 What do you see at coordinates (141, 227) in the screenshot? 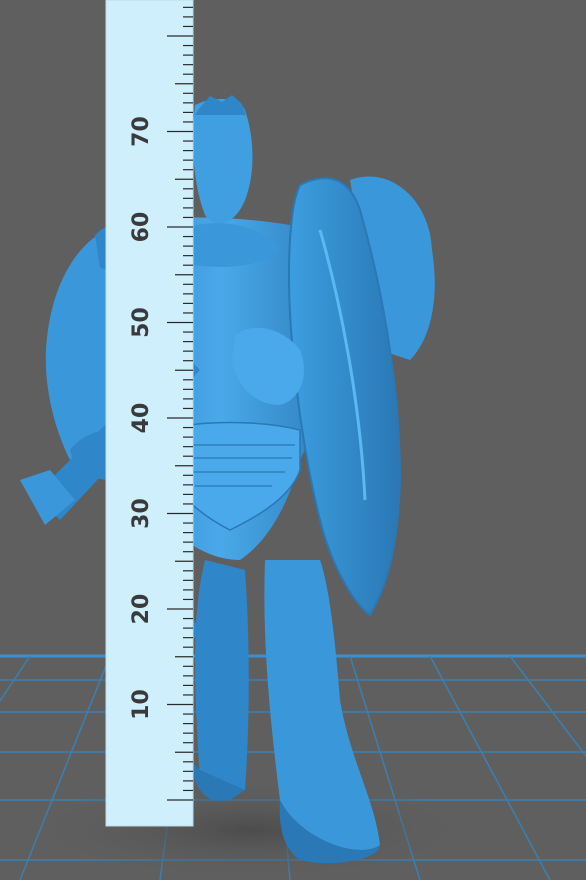
I see `ruler-label: 60` at bounding box center [141, 227].